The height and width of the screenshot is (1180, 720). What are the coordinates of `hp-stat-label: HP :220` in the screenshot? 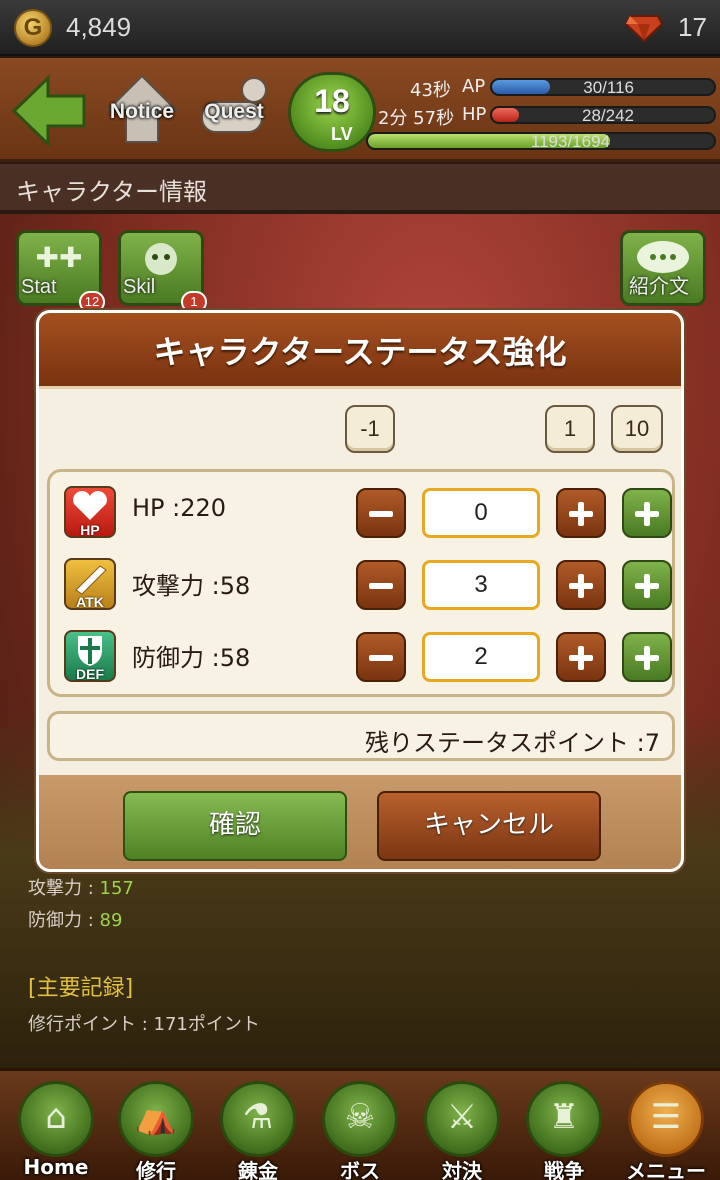 It's located at (179, 508).